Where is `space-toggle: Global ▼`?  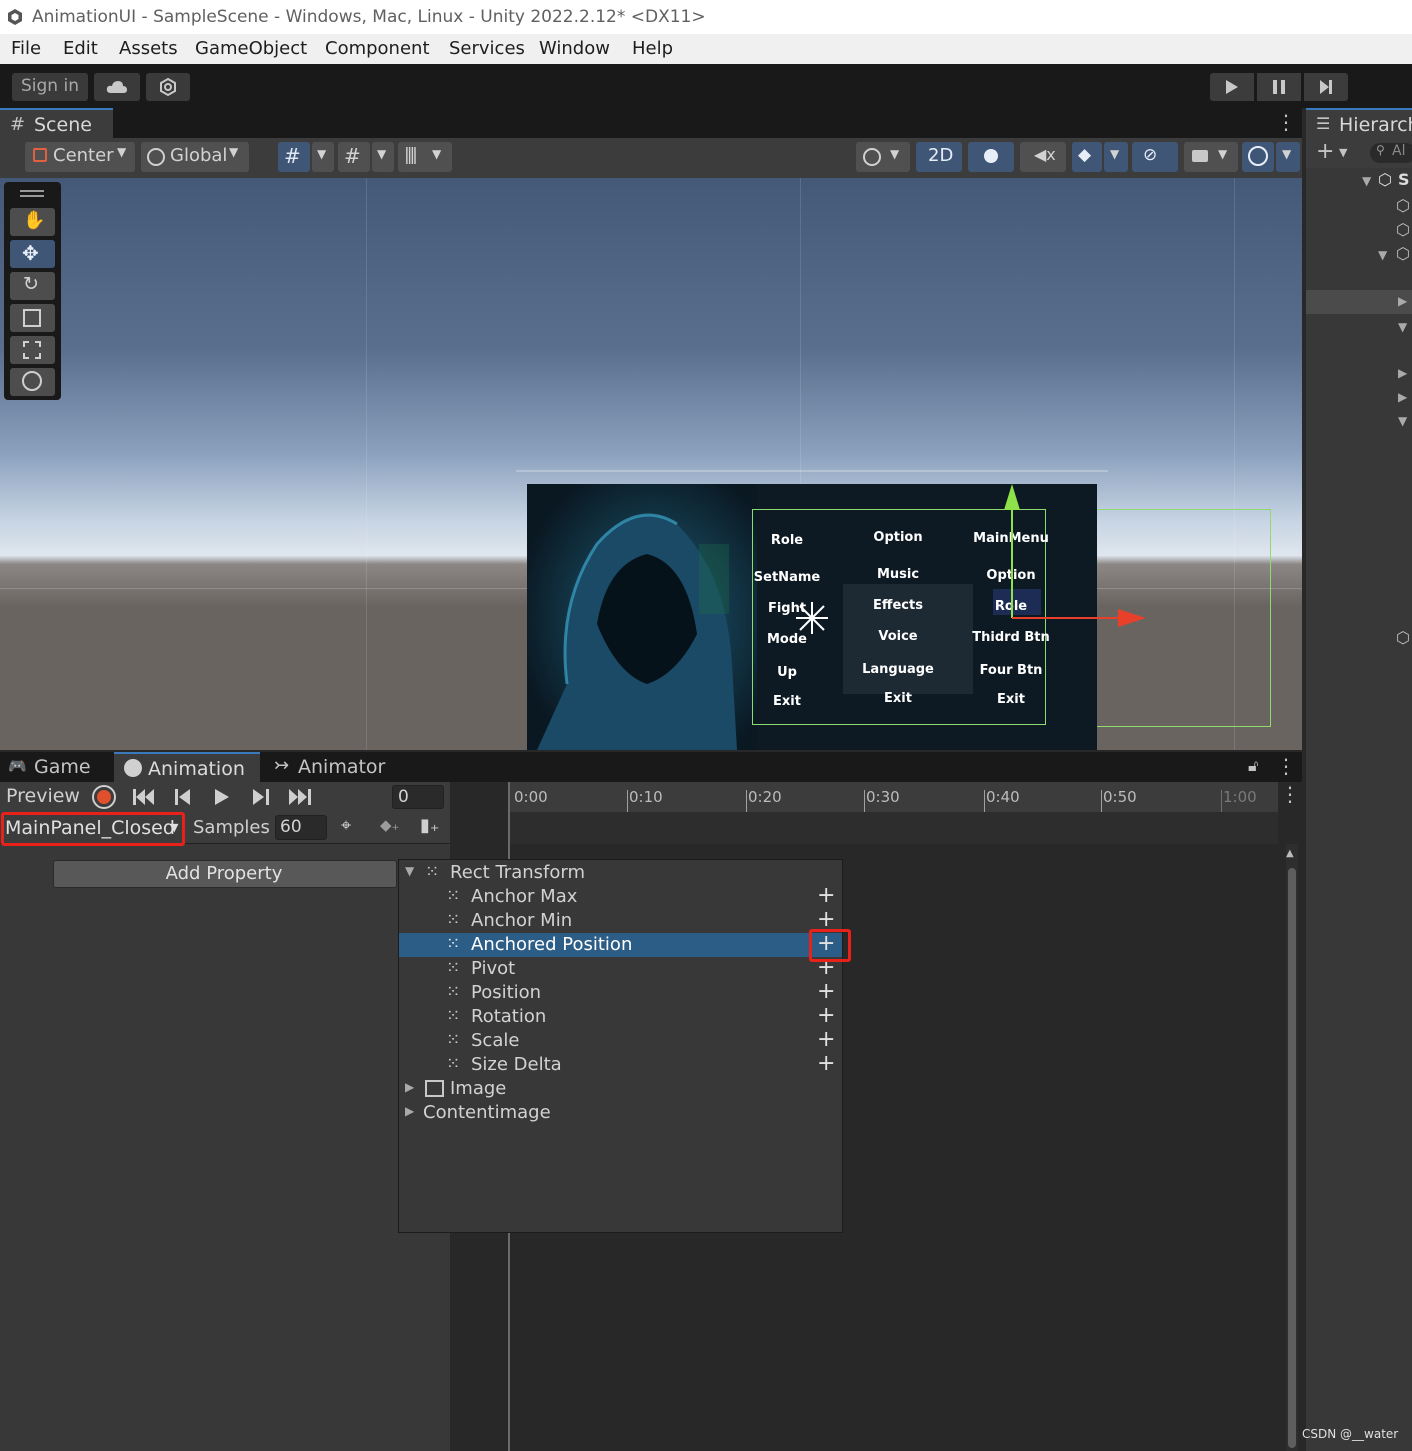
space-toggle: Global ▼ is located at coordinates (195, 157).